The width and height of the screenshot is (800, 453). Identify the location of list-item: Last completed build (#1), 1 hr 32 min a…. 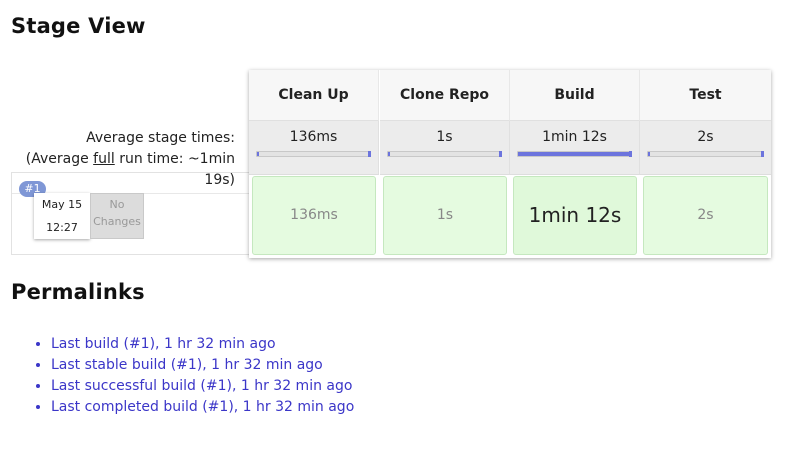
(202, 407).